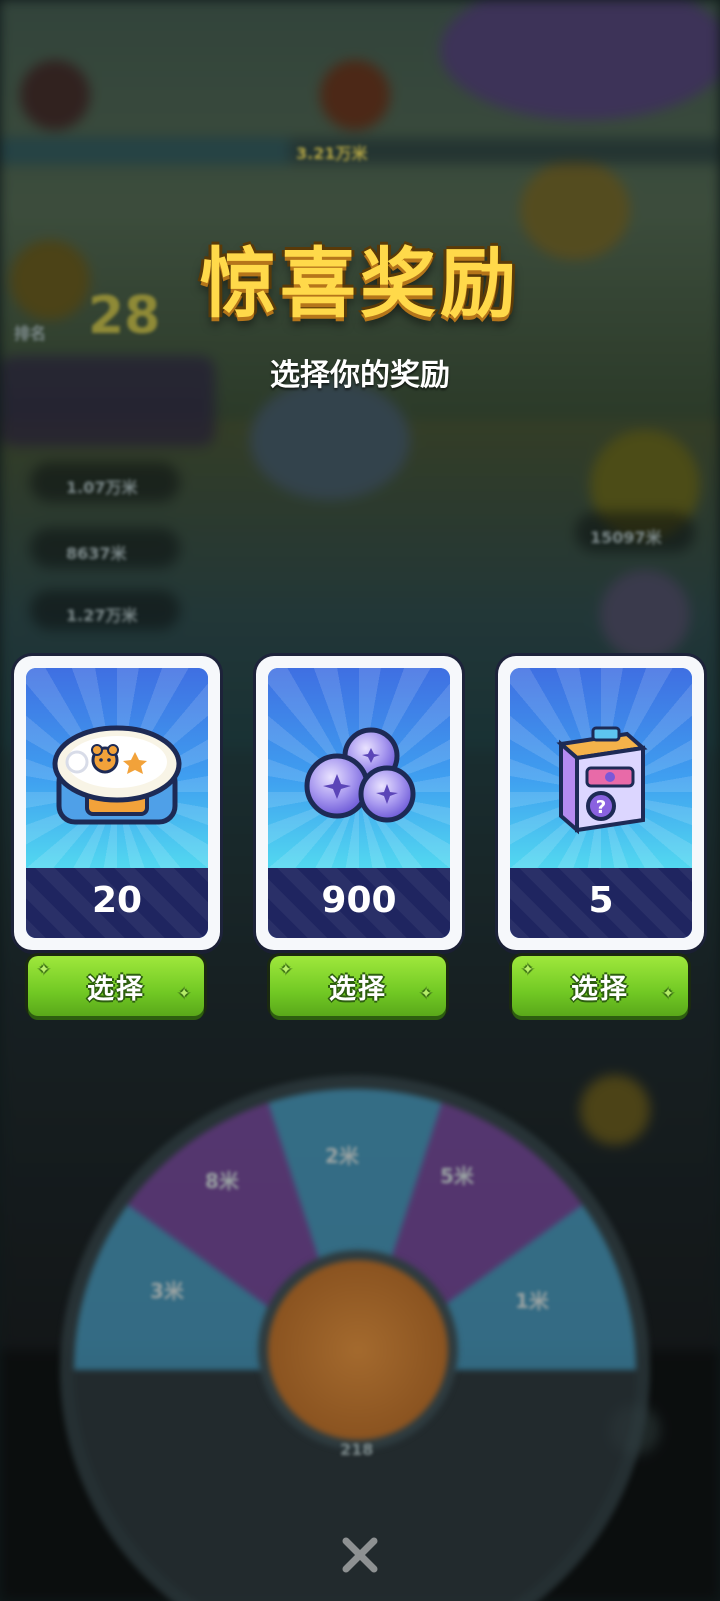 The height and width of the screenshot is (1601, 720). I want to click on wheel-segment-label: 5米, so click(457, 1176).